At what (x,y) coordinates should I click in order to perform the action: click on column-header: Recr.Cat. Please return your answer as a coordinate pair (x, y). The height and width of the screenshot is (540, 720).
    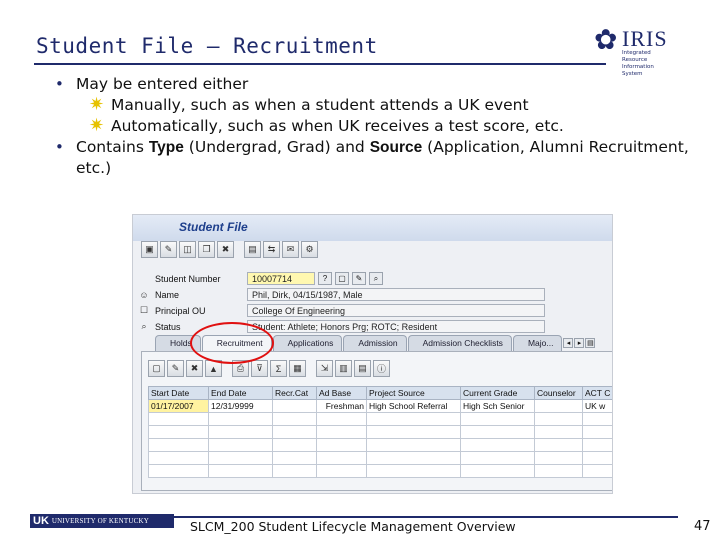
    Looking at the image, I should click on (294, 393).